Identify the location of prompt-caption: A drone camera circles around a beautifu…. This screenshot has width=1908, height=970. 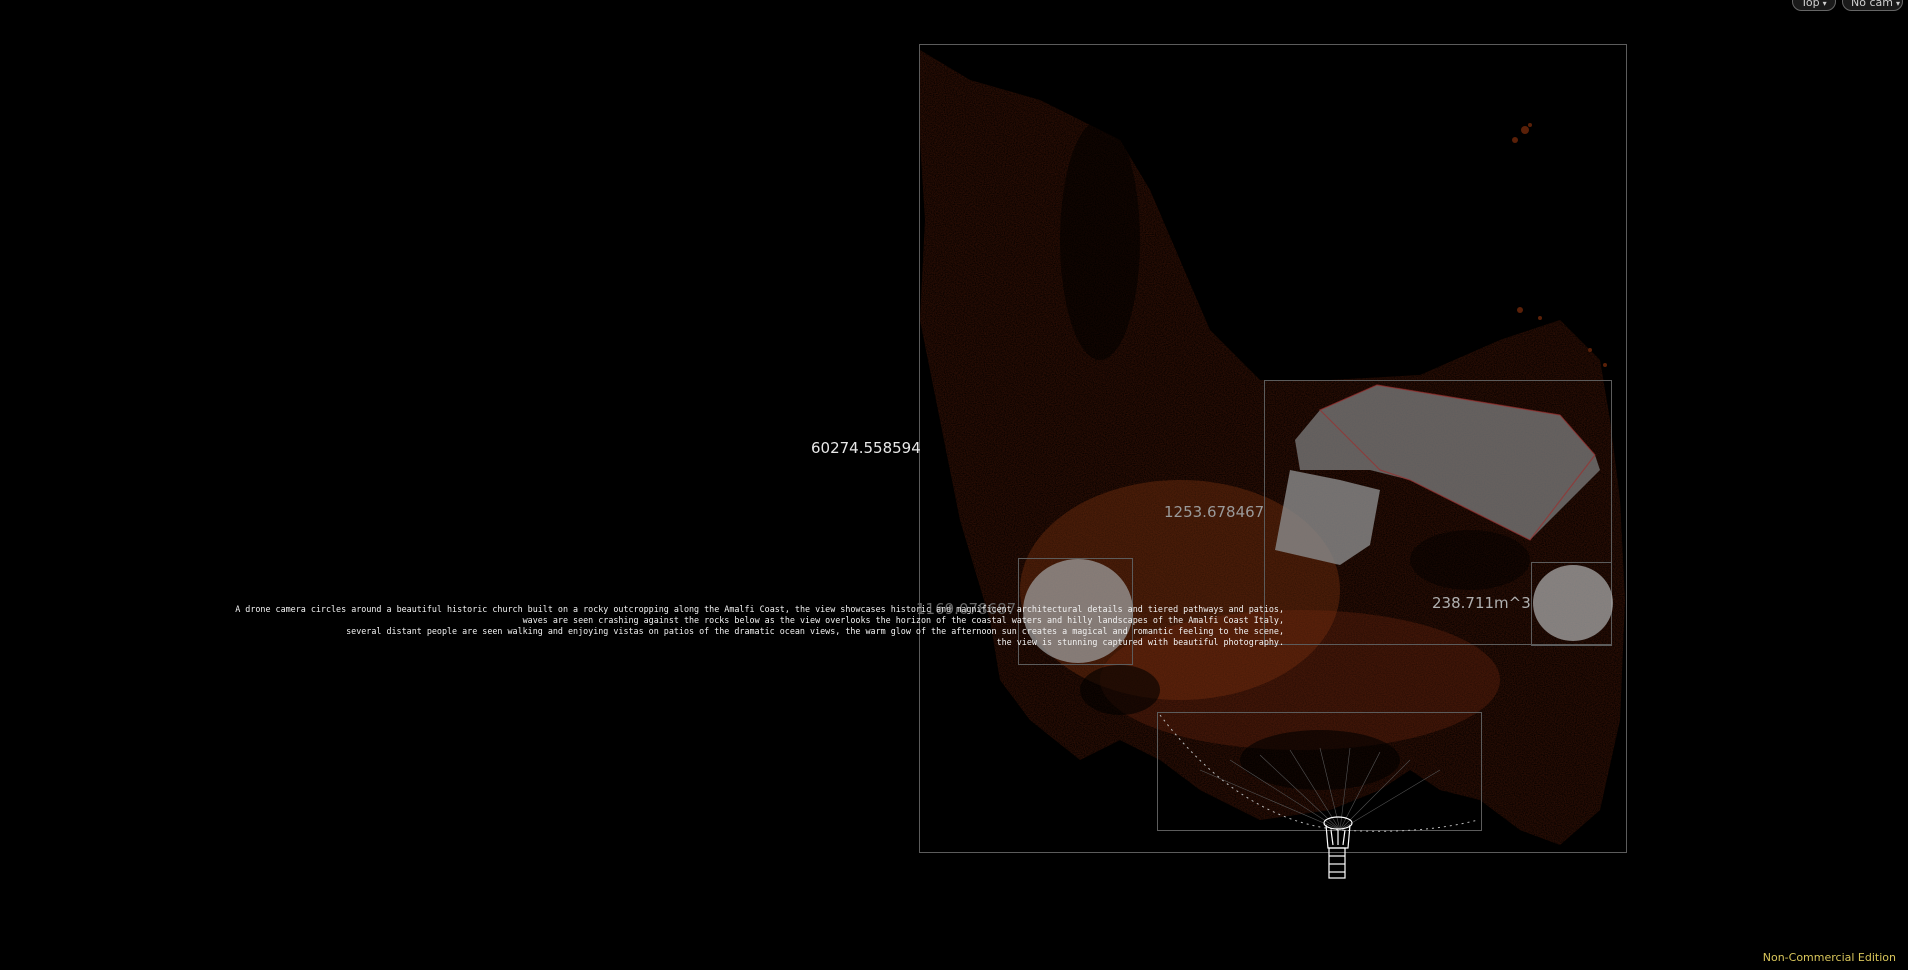
(732, 626).